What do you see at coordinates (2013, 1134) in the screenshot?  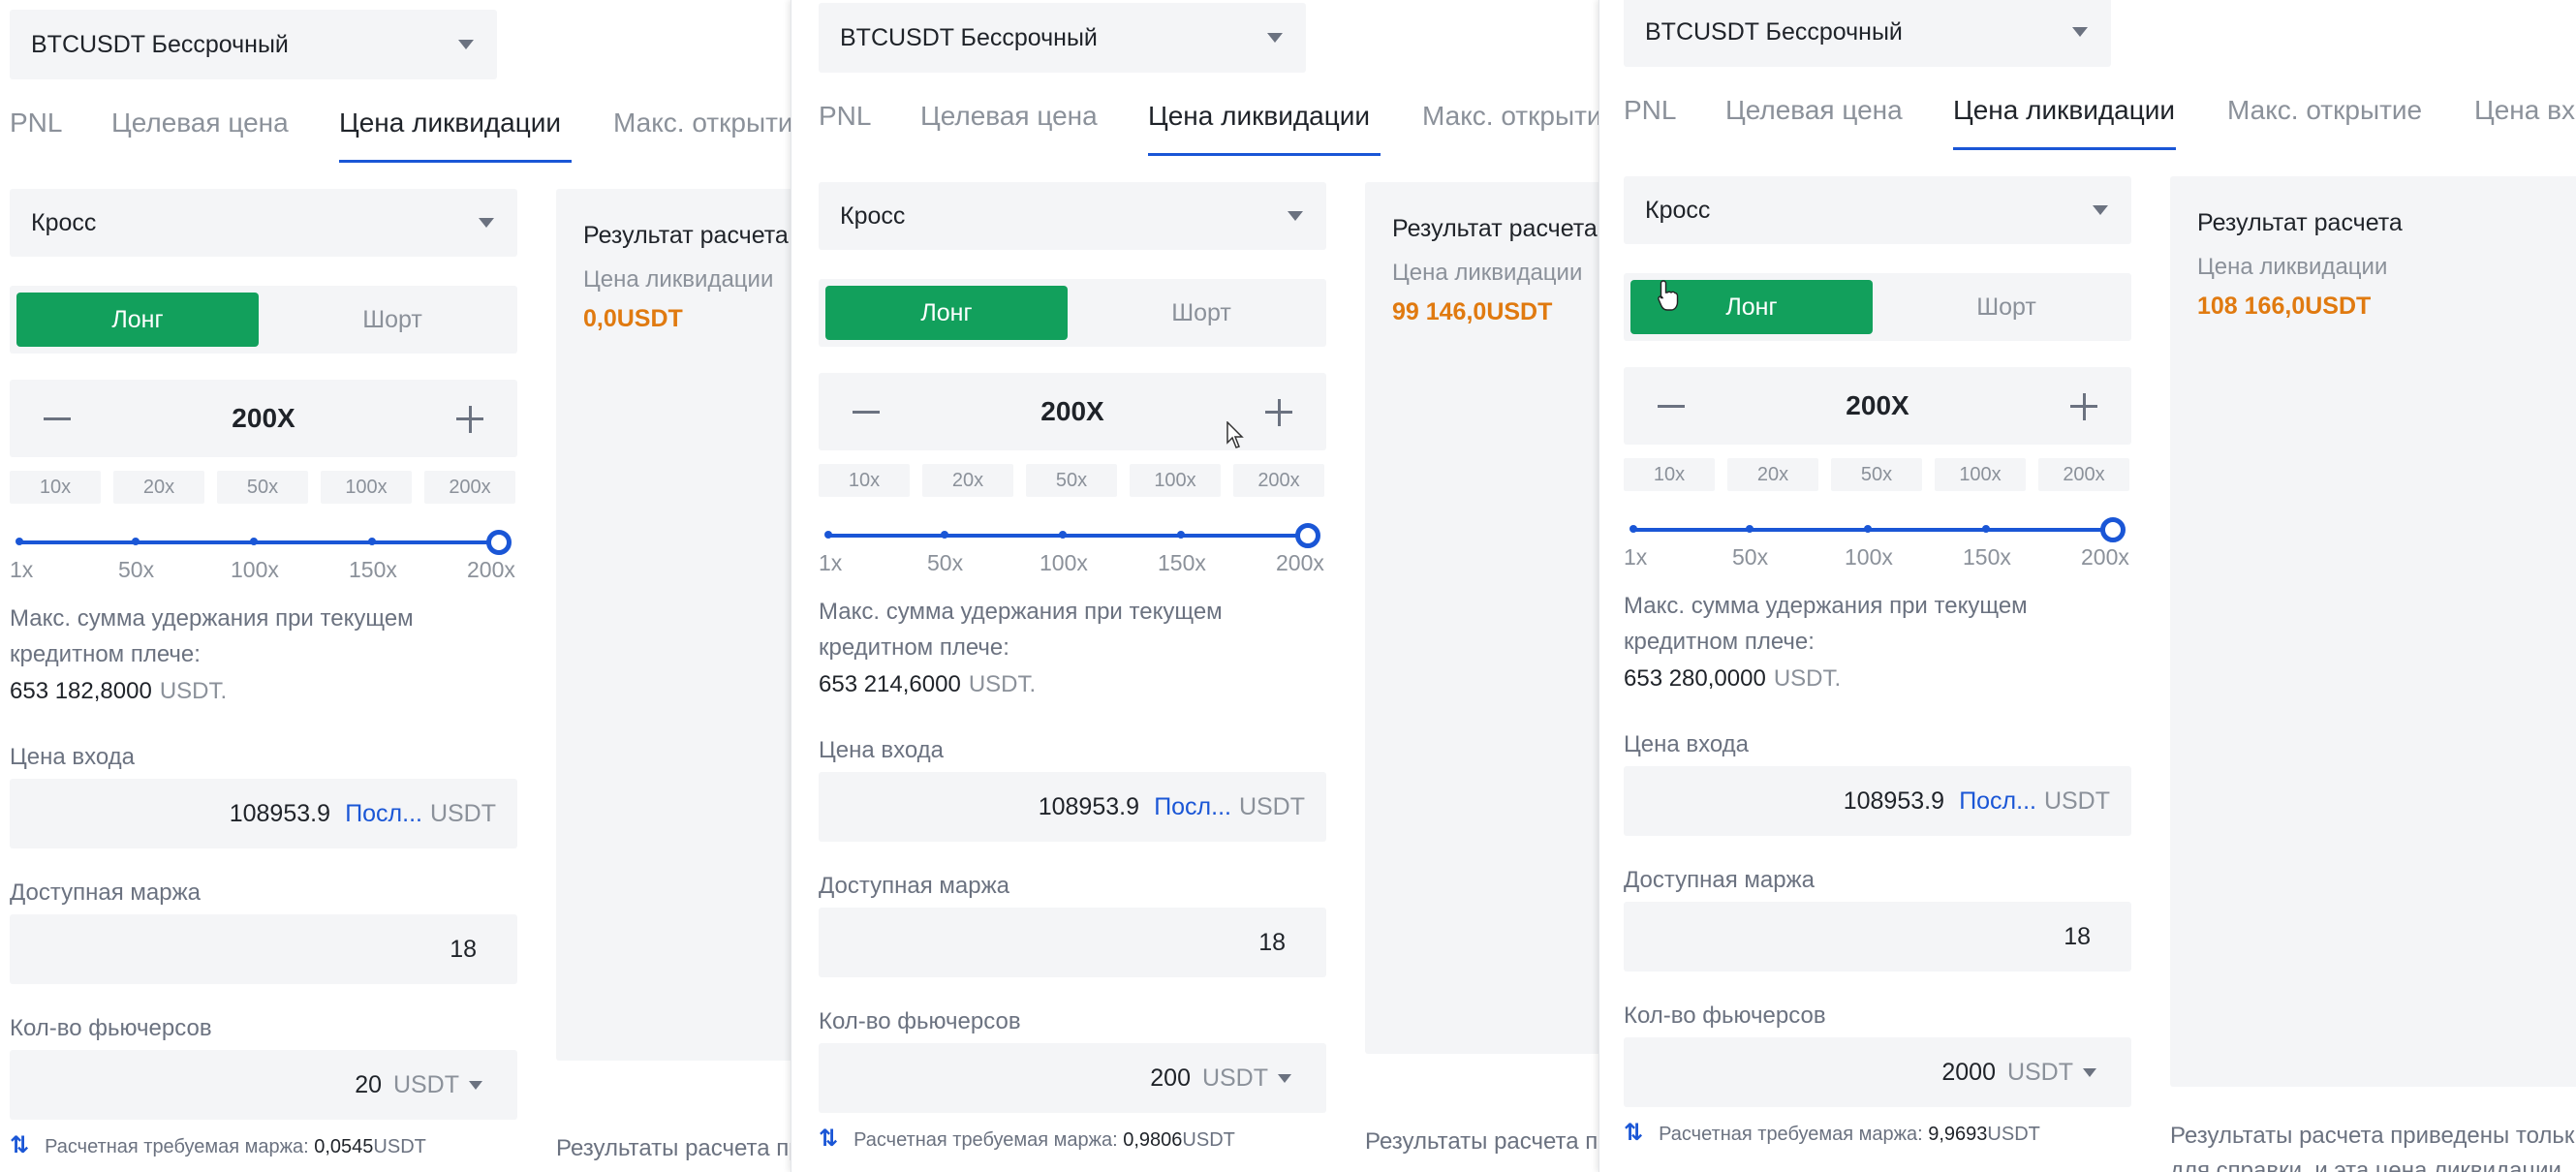 I see `estimated-margin-unit: USDT` at bounding box center [2013, 1134].